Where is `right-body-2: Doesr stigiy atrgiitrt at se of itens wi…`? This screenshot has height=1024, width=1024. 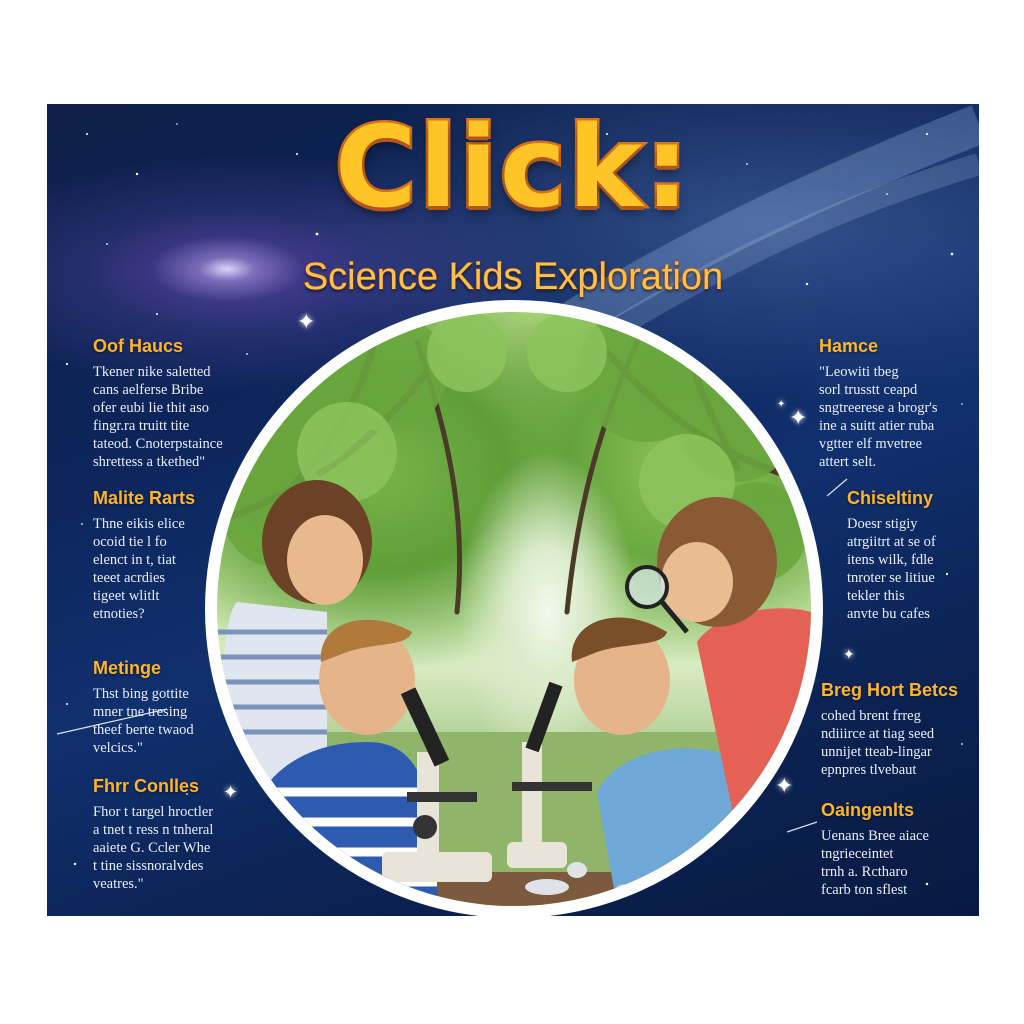 right-body-2: Doesr stigiy atrgiitrt at se of itens wi… is located at coordinates (891, 569).